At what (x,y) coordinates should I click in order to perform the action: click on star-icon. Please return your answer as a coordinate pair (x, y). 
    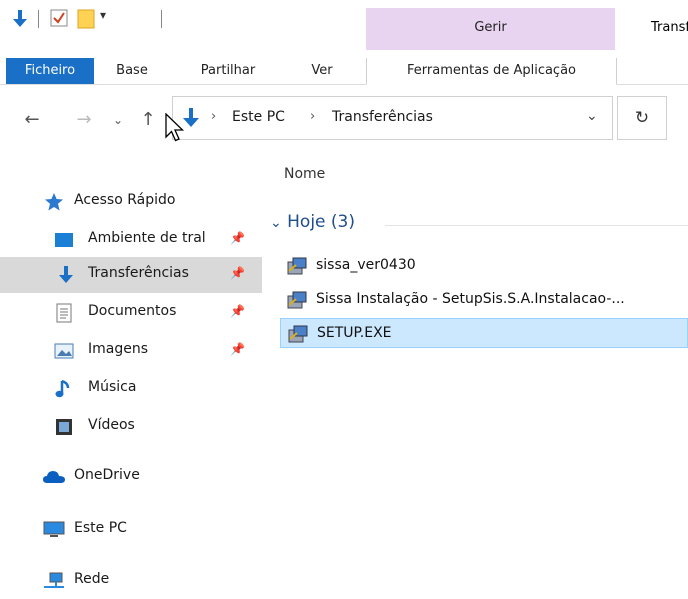
    Looking at the image, I should click on (54, 202).